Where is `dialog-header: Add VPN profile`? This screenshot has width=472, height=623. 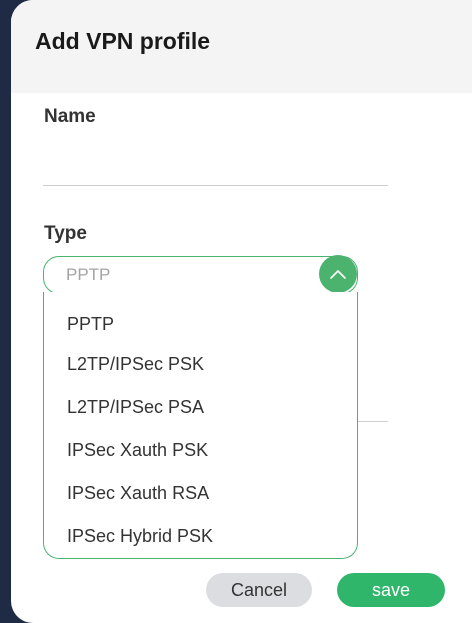 dialog-header: Add VPN profile is located at coordinates (241, 46).